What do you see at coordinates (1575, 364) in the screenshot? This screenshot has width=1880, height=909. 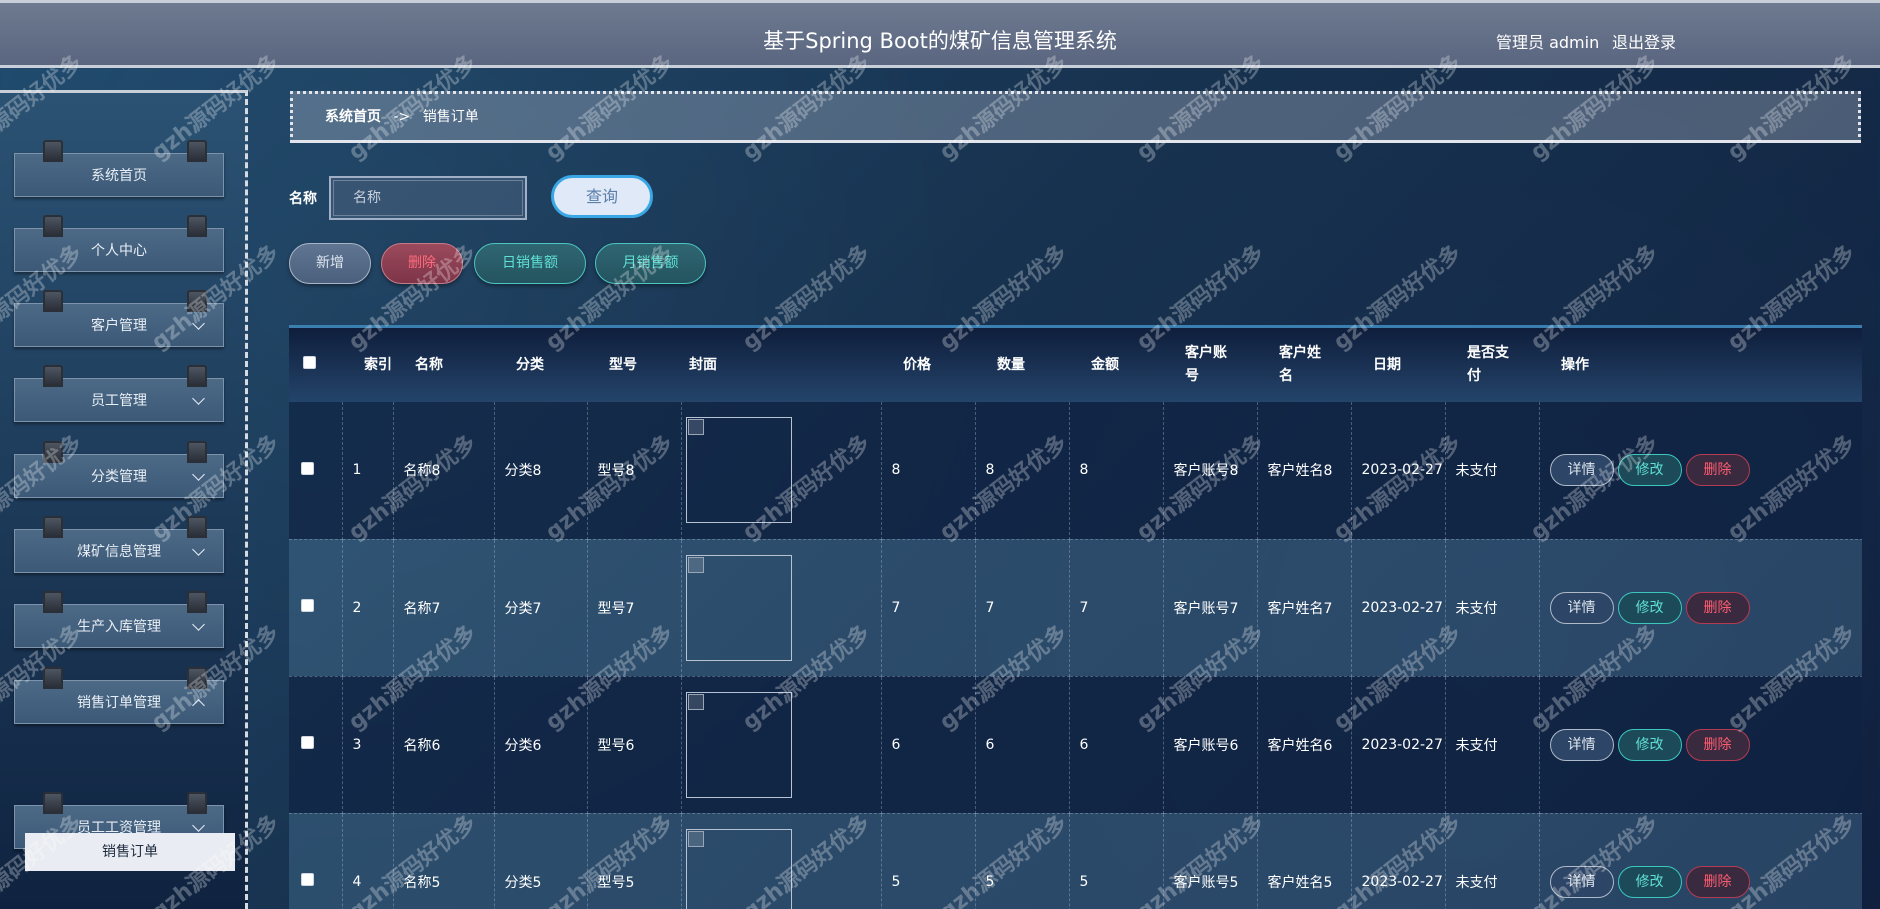 I see `col-operation: 操作` at bounding box center [1575, 364].